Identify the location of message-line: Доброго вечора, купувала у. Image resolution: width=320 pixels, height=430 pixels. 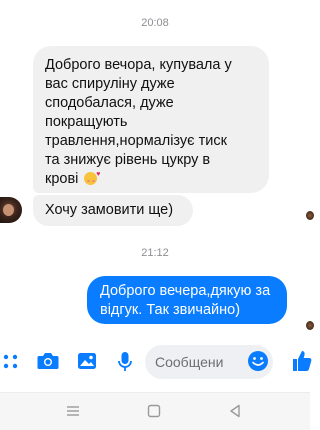
(138, 65).